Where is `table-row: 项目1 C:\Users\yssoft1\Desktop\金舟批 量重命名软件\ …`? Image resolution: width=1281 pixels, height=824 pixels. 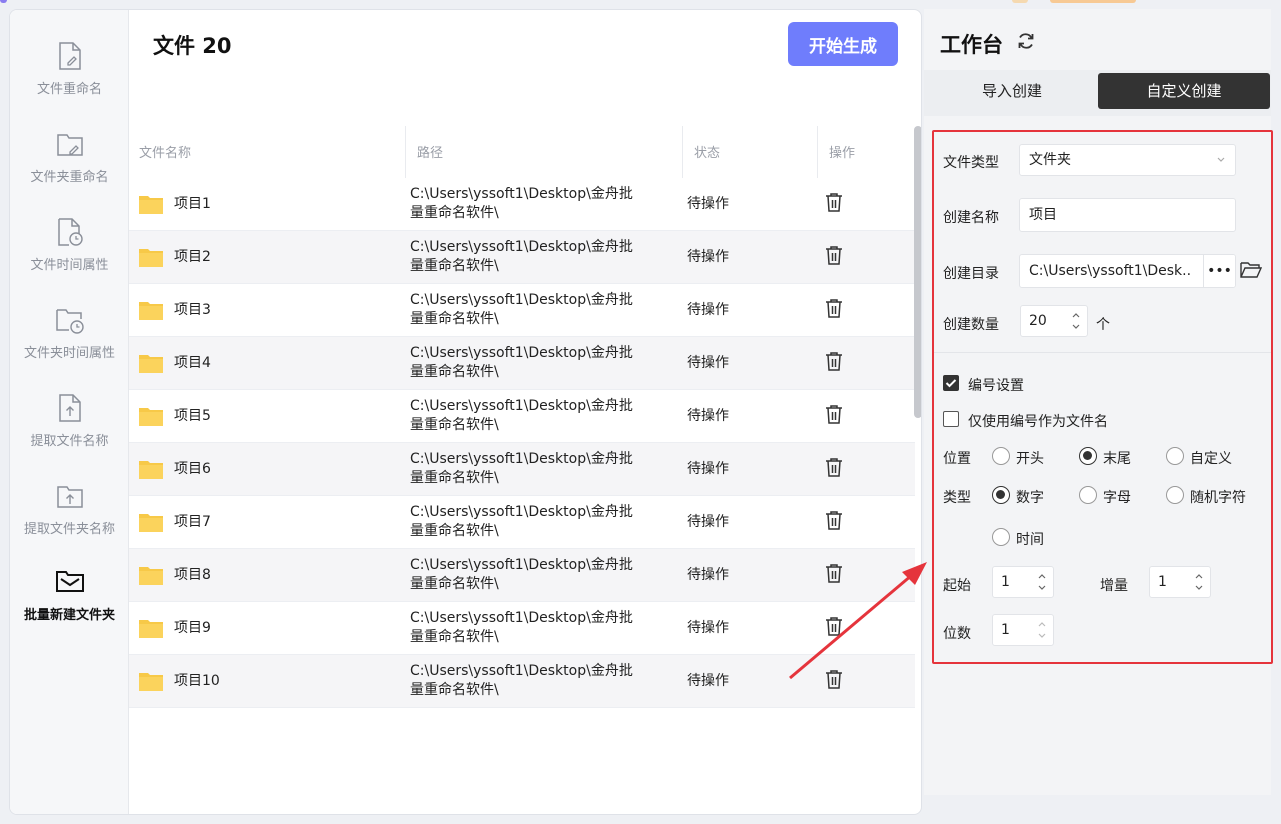 table-row: 项目1 C:\Users\yssoft1\Desktop\金舟批 量重命名软件\ … is located at coordinates (522, 204).